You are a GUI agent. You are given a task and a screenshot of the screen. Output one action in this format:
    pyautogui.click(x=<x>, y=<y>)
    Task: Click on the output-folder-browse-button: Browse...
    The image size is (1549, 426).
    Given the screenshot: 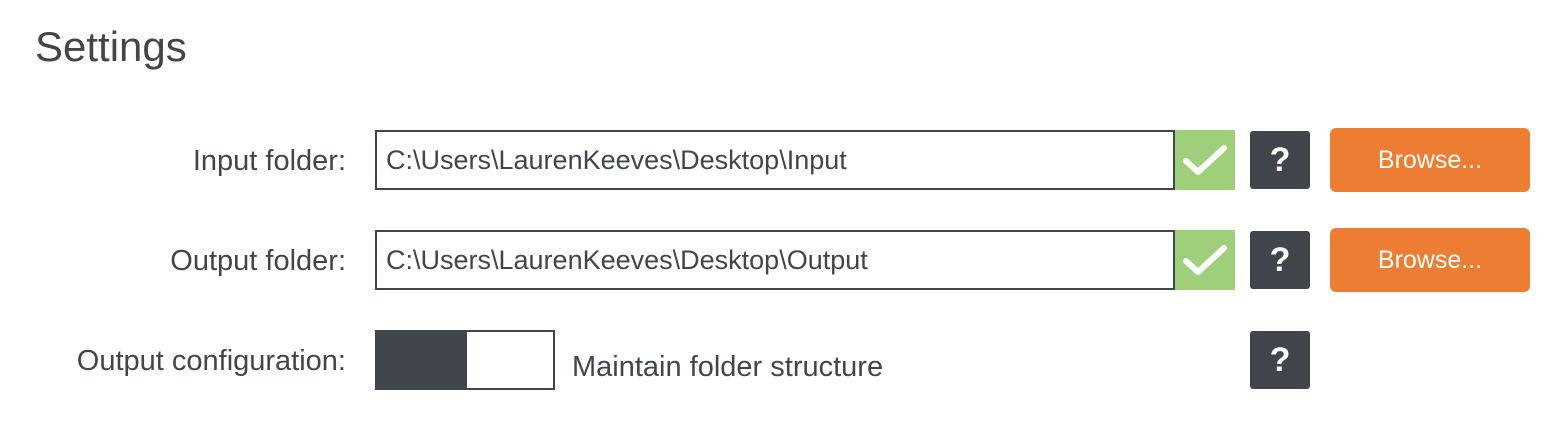 What is the action you would take?
    pyautogui.click(x=1430, y=260)
    